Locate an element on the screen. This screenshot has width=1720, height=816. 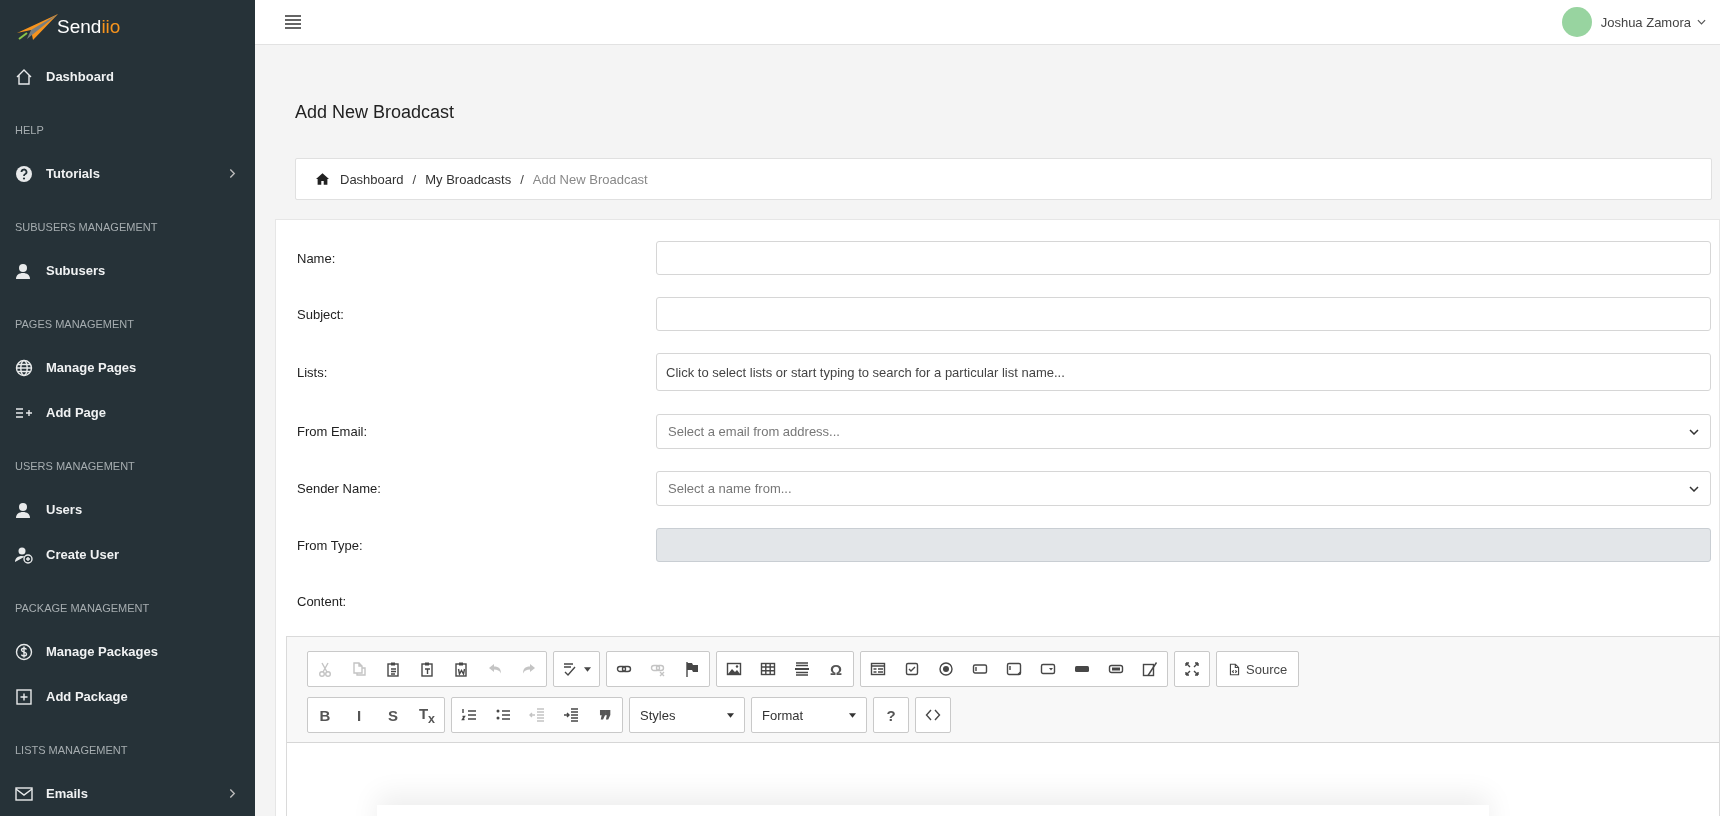
plus-square-icon is located at coordinates (24, 696).